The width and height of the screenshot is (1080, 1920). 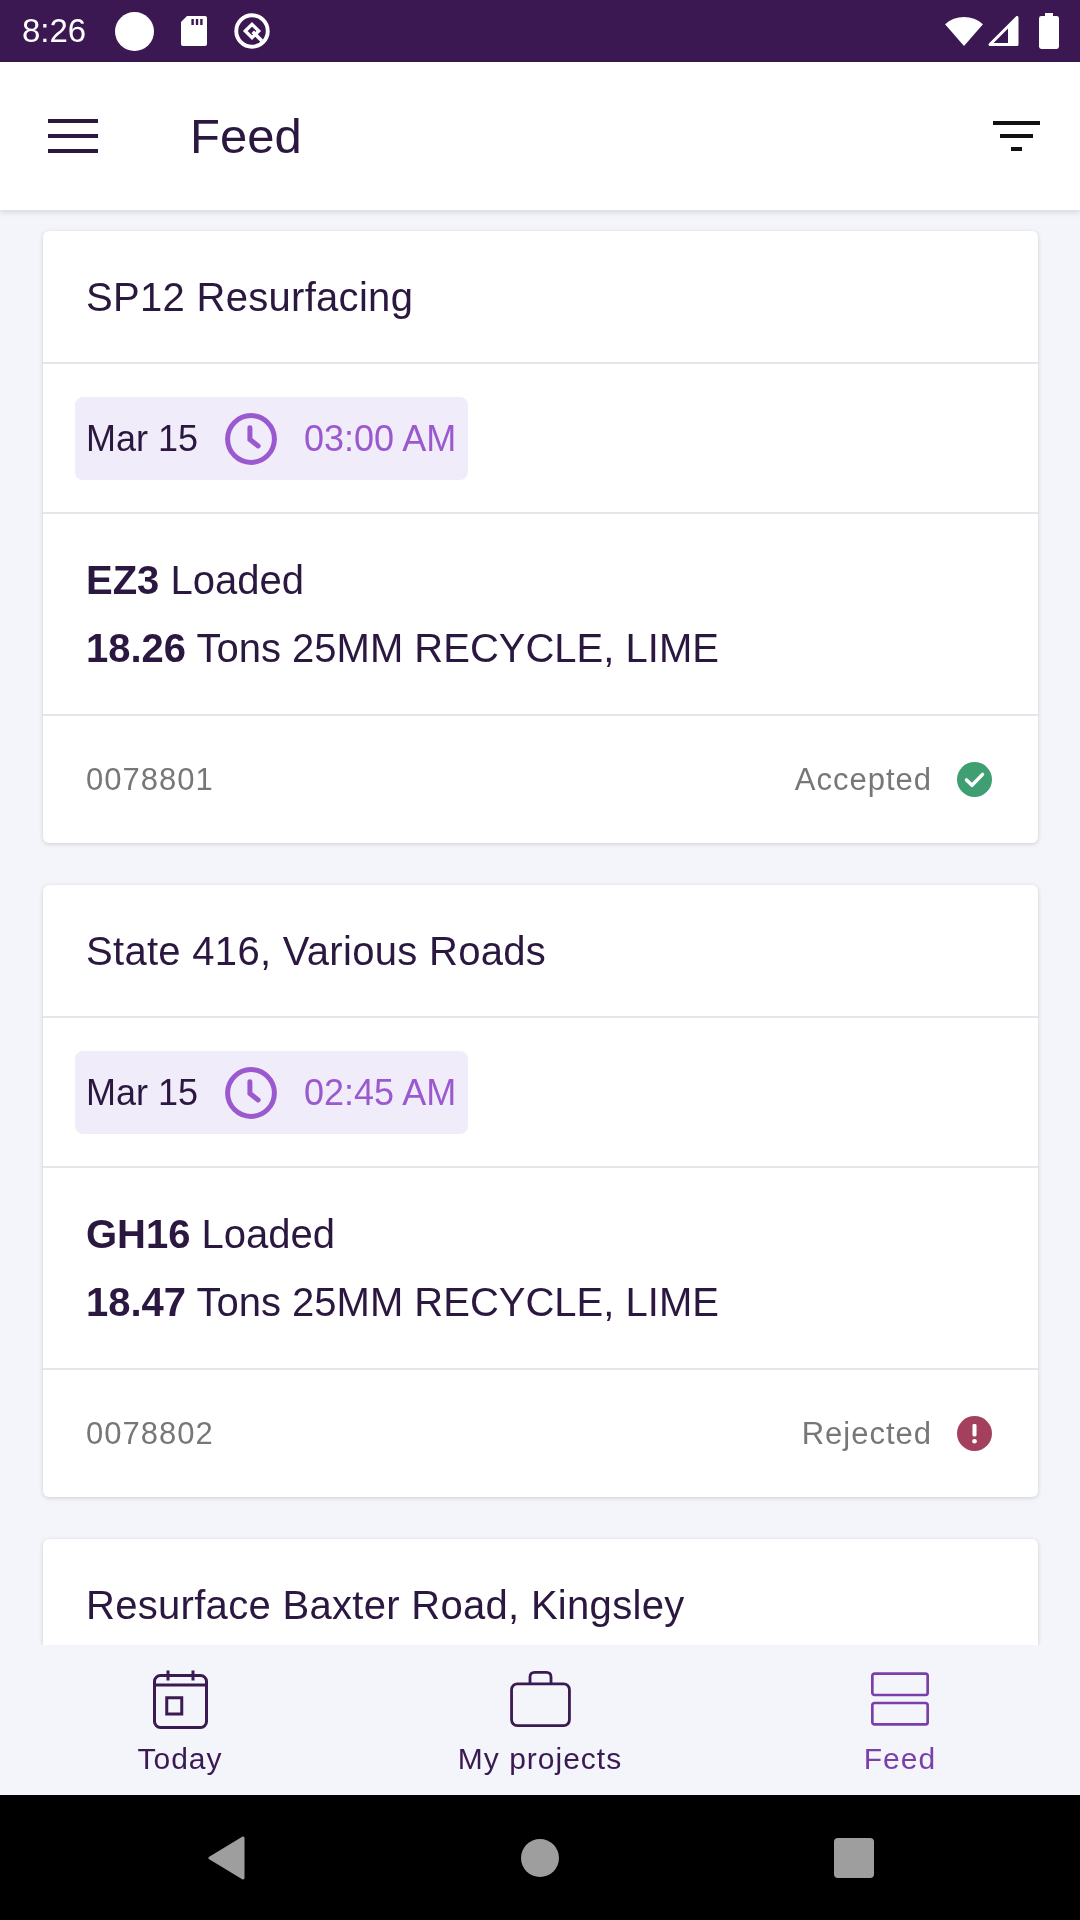 What do you see at coordinates (866, 1433) in the screenshot?
I see `status-label: Rejected` at bounding box center [866, 1433].